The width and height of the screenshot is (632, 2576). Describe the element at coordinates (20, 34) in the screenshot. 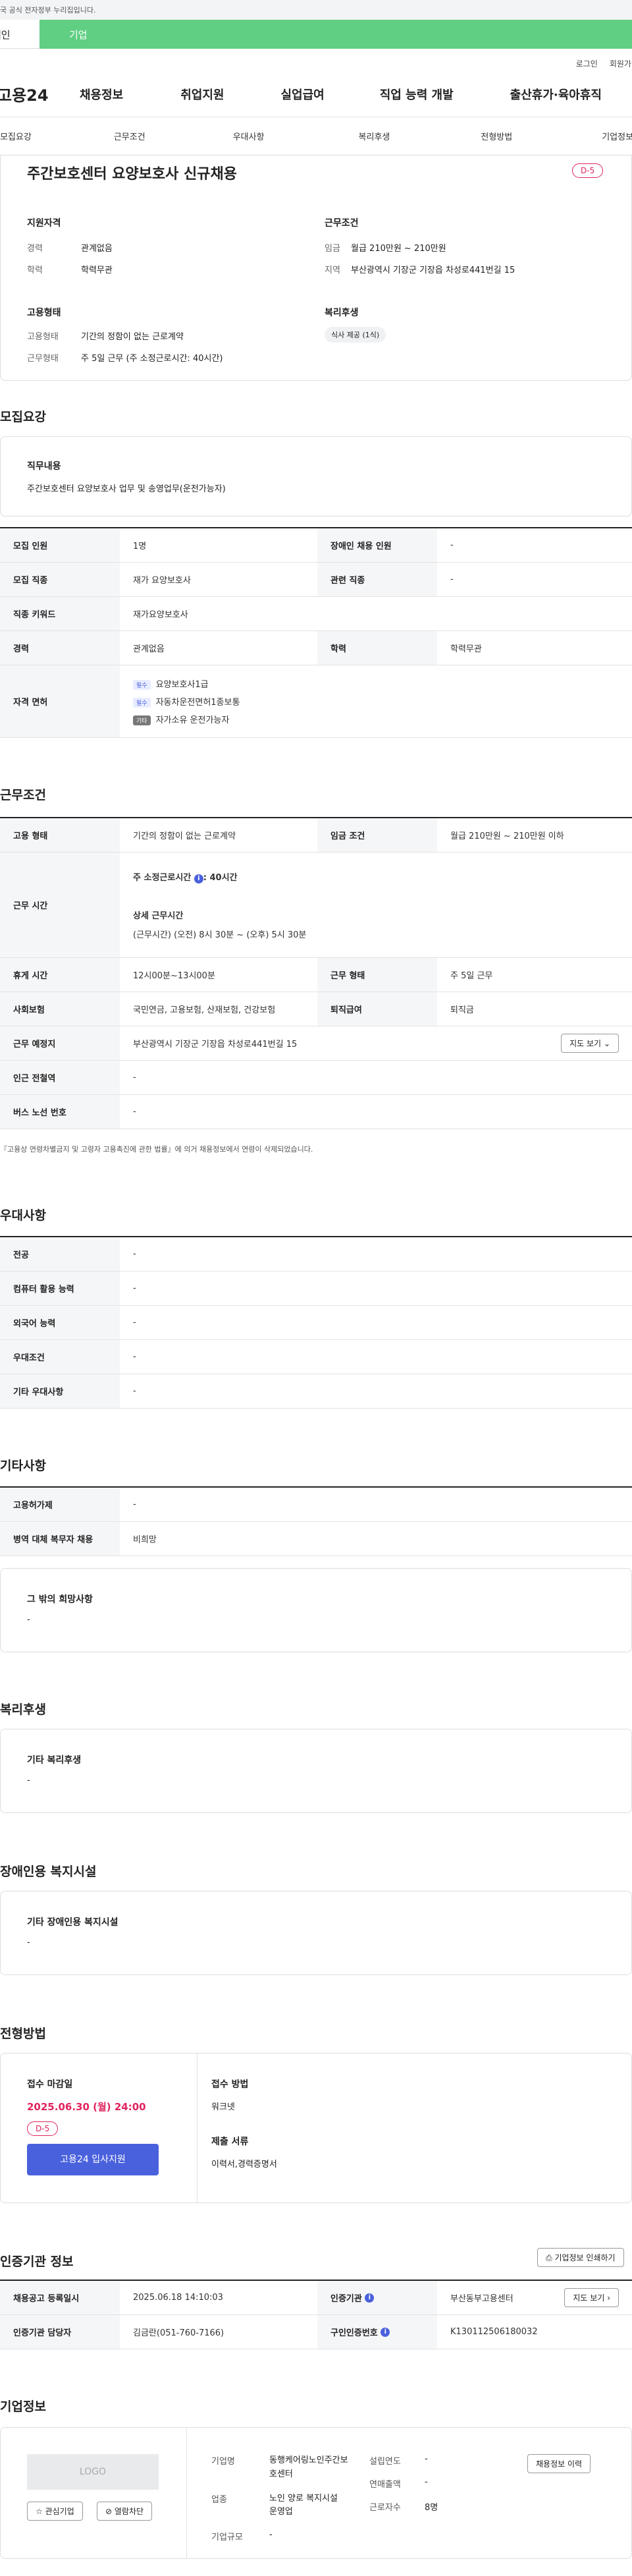

I see `tab-individual: 개인` at that location.